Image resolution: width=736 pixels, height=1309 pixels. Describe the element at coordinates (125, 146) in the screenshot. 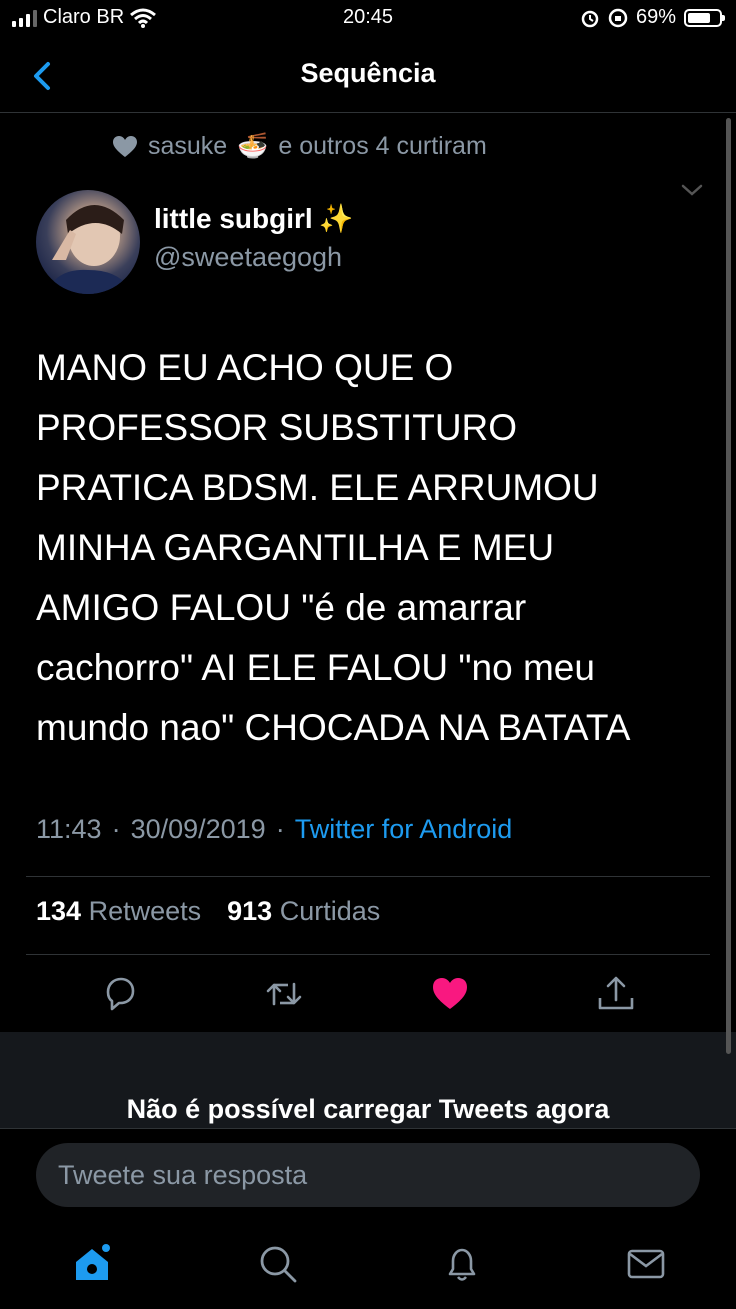

I see `heart-small-icon` at that location.